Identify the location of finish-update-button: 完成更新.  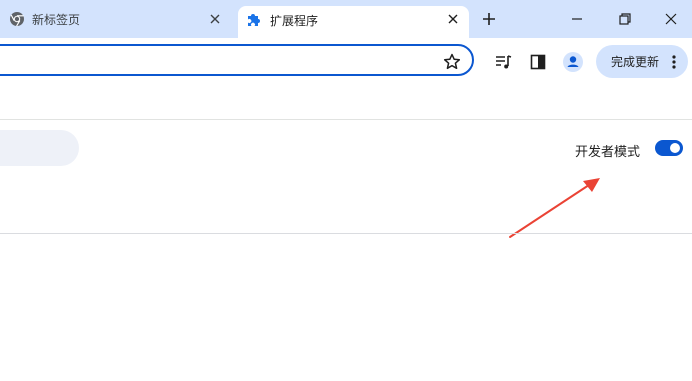
(642, 61).